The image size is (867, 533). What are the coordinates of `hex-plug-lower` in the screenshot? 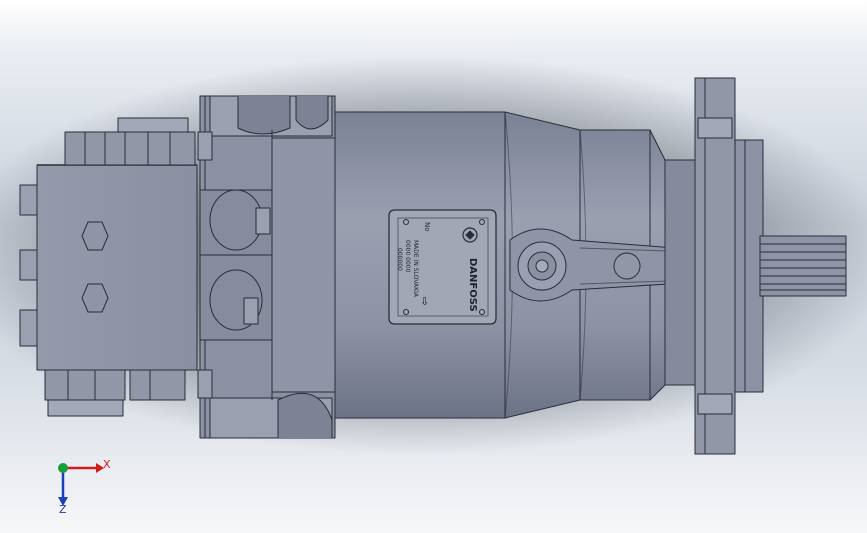 It's located at (95, 298).